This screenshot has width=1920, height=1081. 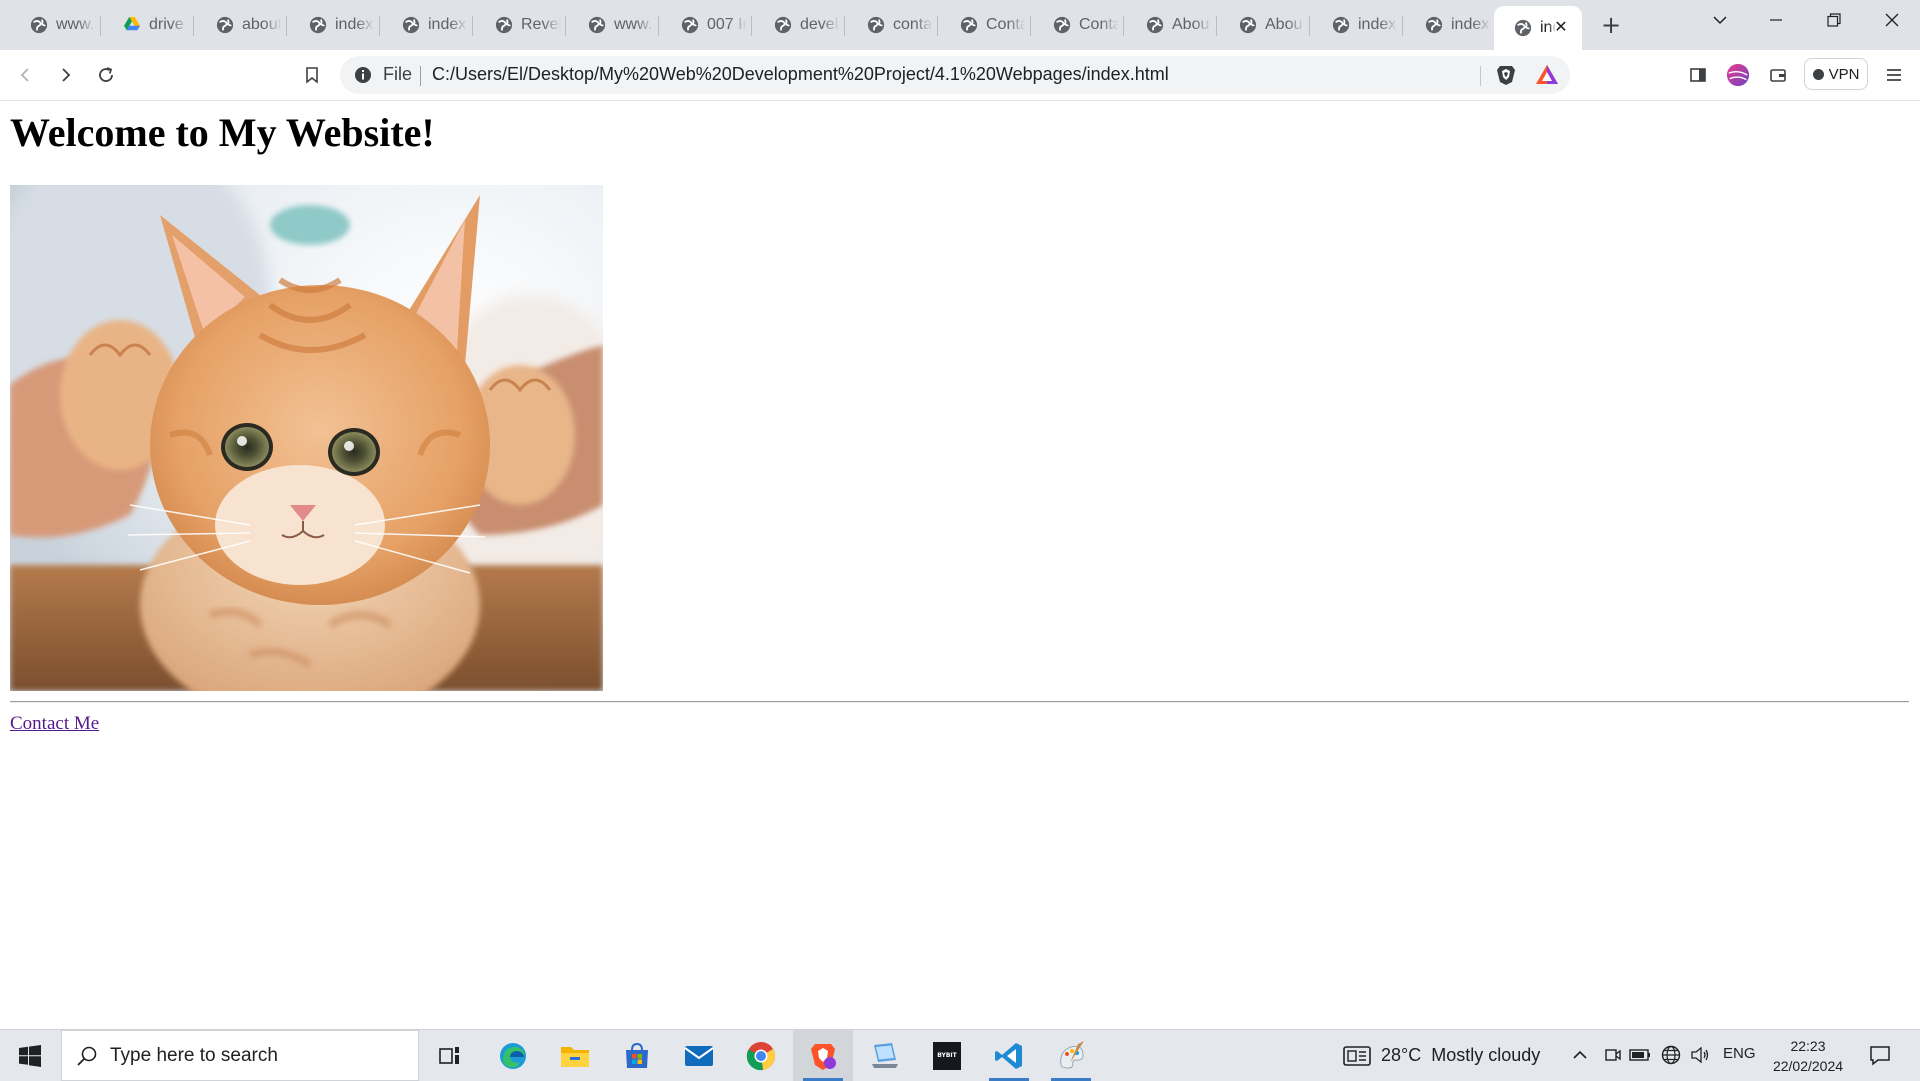 I want to click on info-icon, so click(x=363, y=75).